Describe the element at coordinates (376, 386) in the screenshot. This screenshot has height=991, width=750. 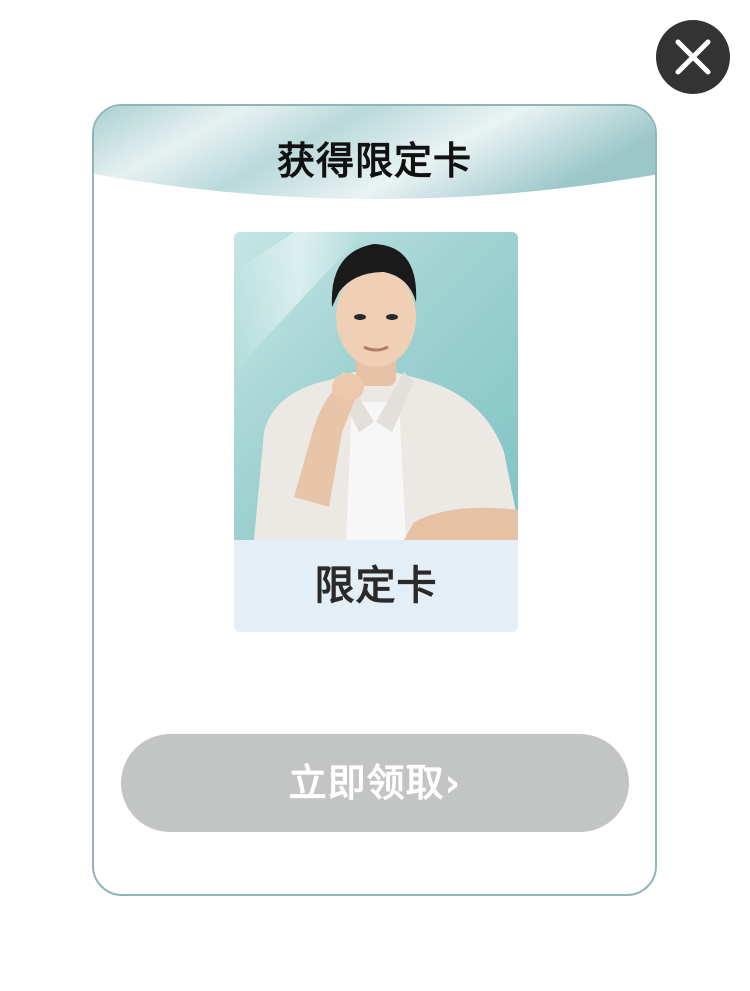
I see `card-photo` at that location.